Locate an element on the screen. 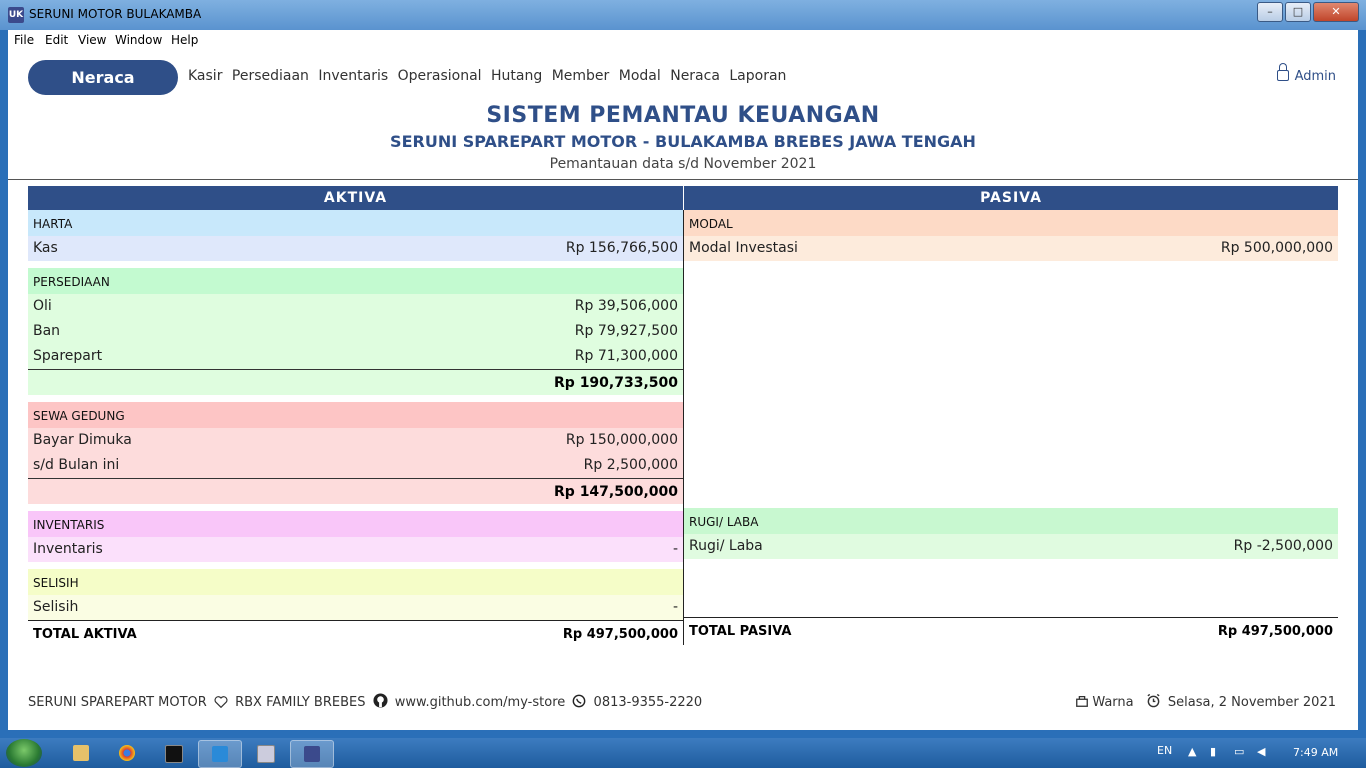  pasiva-heading: PASIVA is located at coordinates (1011, 198).